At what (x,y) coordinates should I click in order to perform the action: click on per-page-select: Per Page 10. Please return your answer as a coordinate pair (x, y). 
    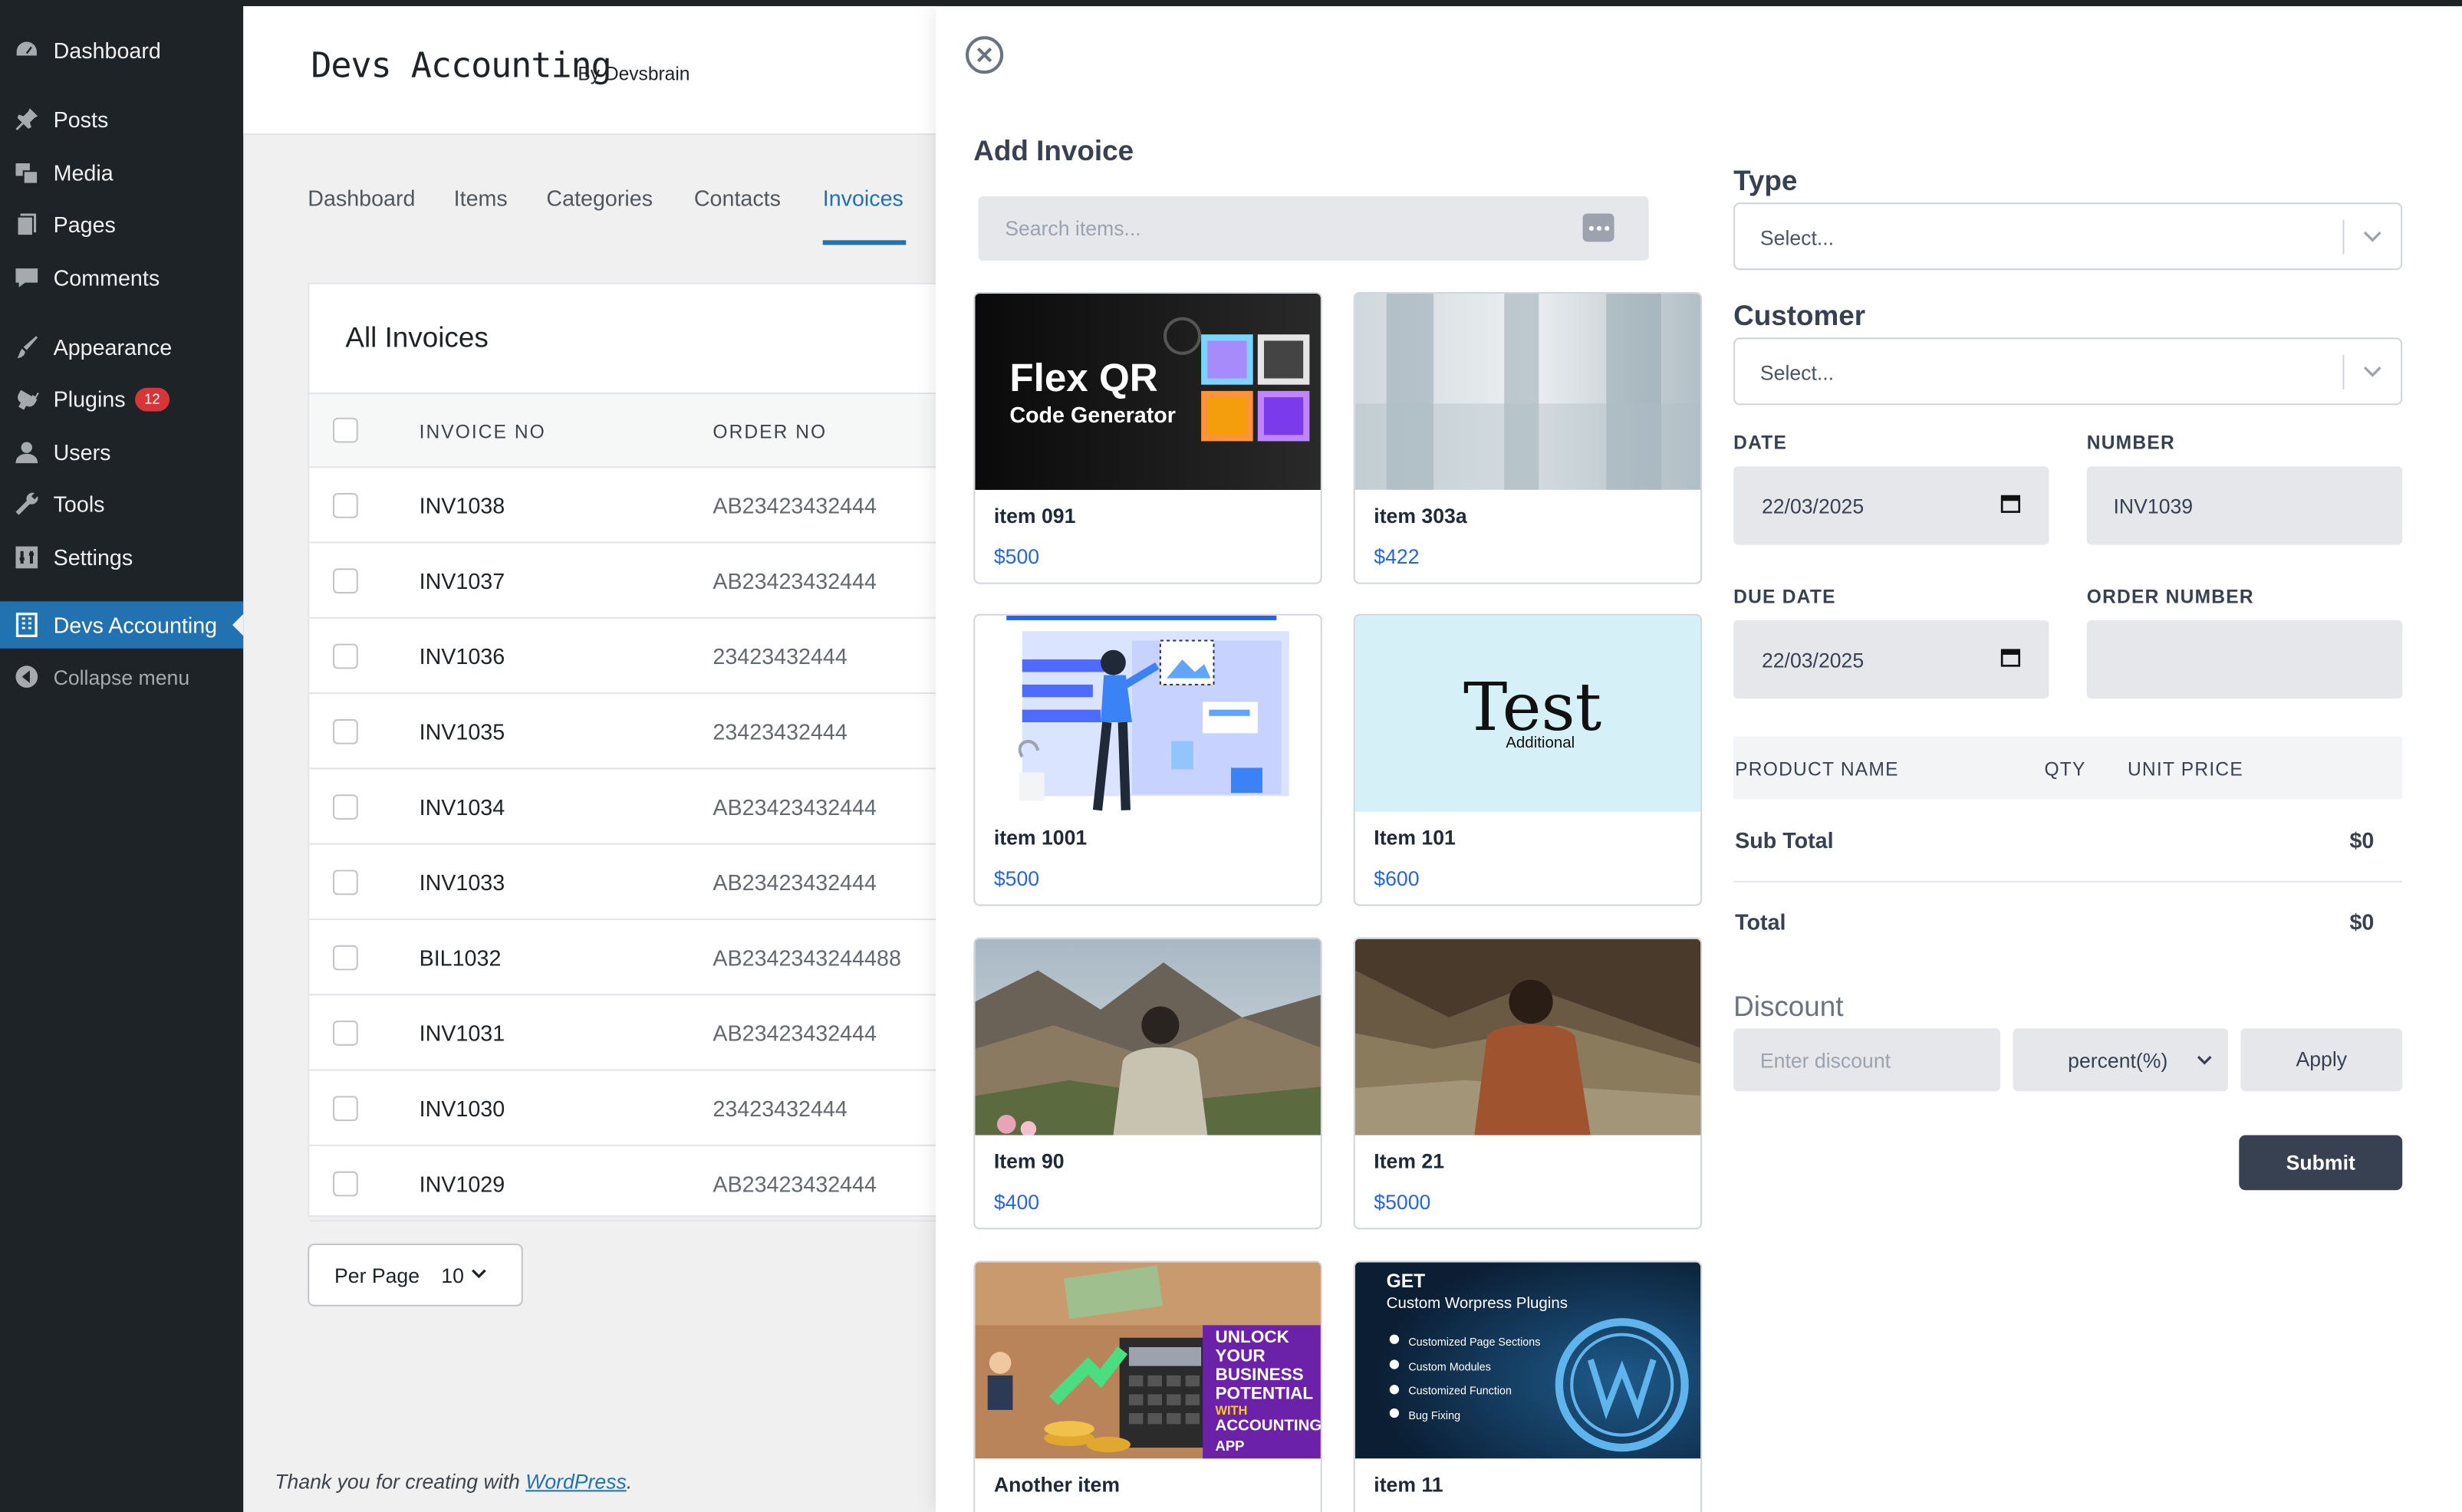
    Looking at the image, I should click on (415, 1275).